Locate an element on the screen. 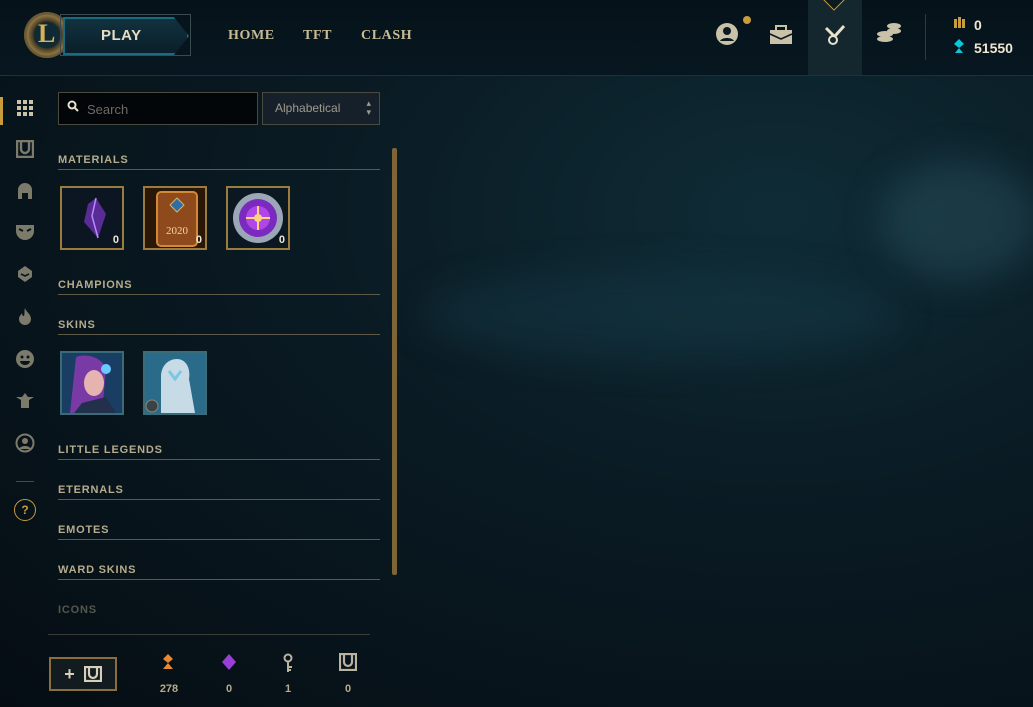  bottom-divider is located at coordinates (209, 634).